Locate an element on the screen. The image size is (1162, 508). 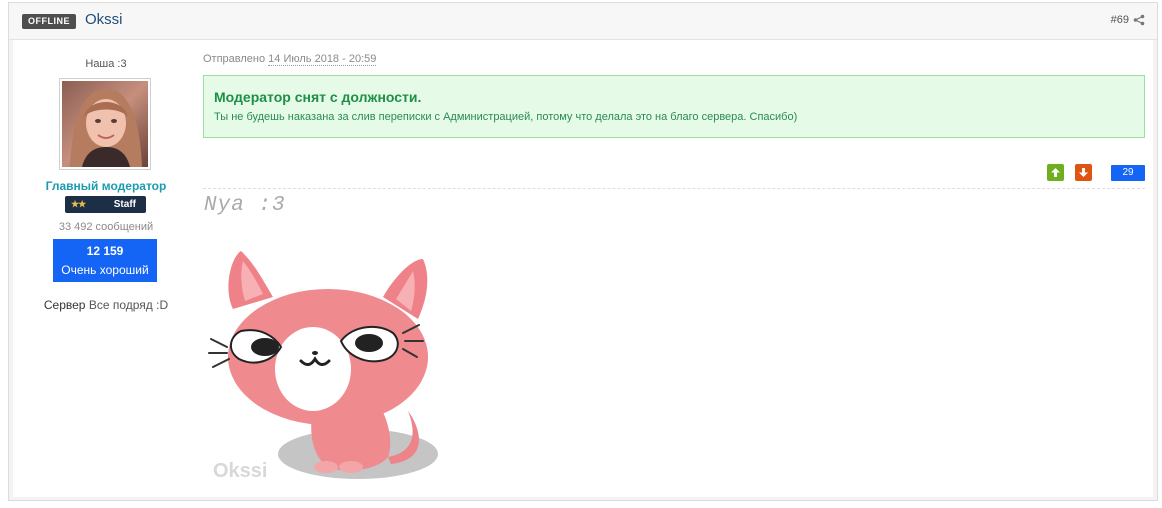
thumb-up-icon is located at coordinates (1055, 172).